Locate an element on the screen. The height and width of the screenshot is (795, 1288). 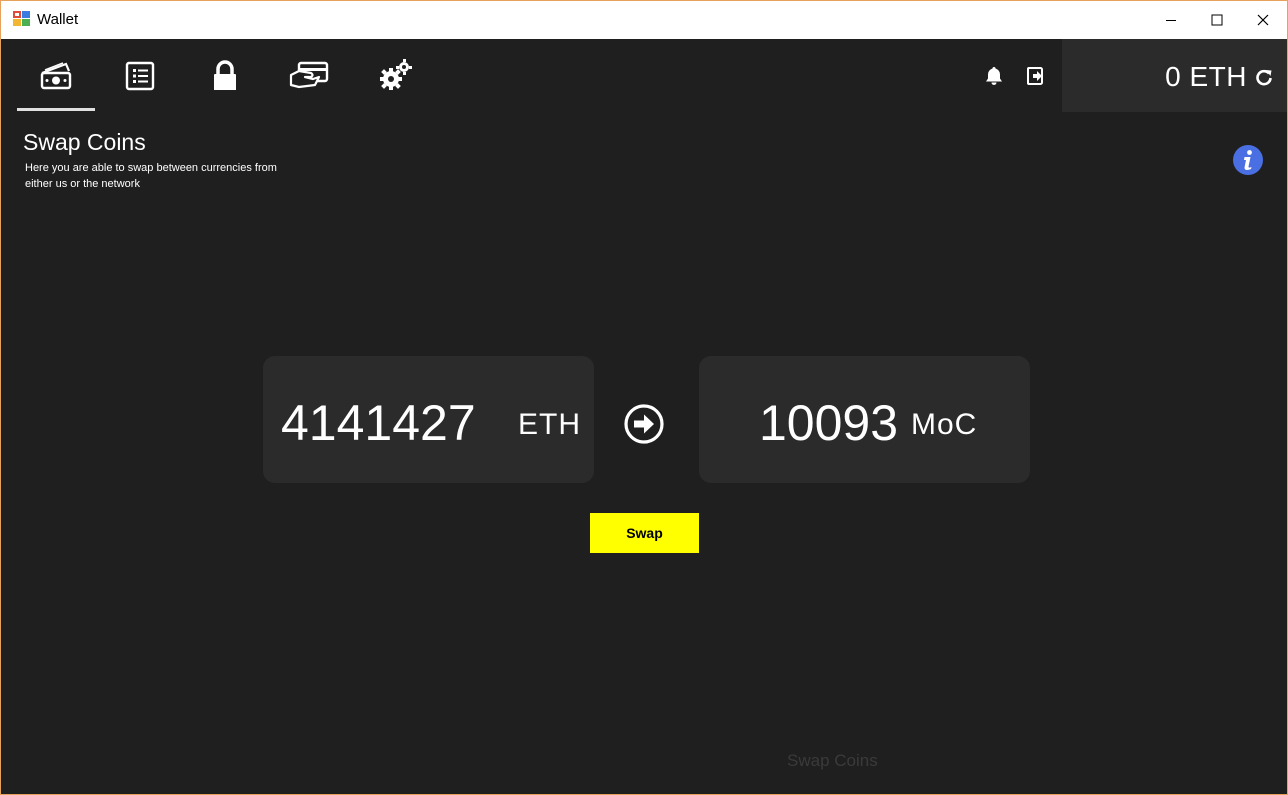
logout-button is located at coordinates (1036, 75).